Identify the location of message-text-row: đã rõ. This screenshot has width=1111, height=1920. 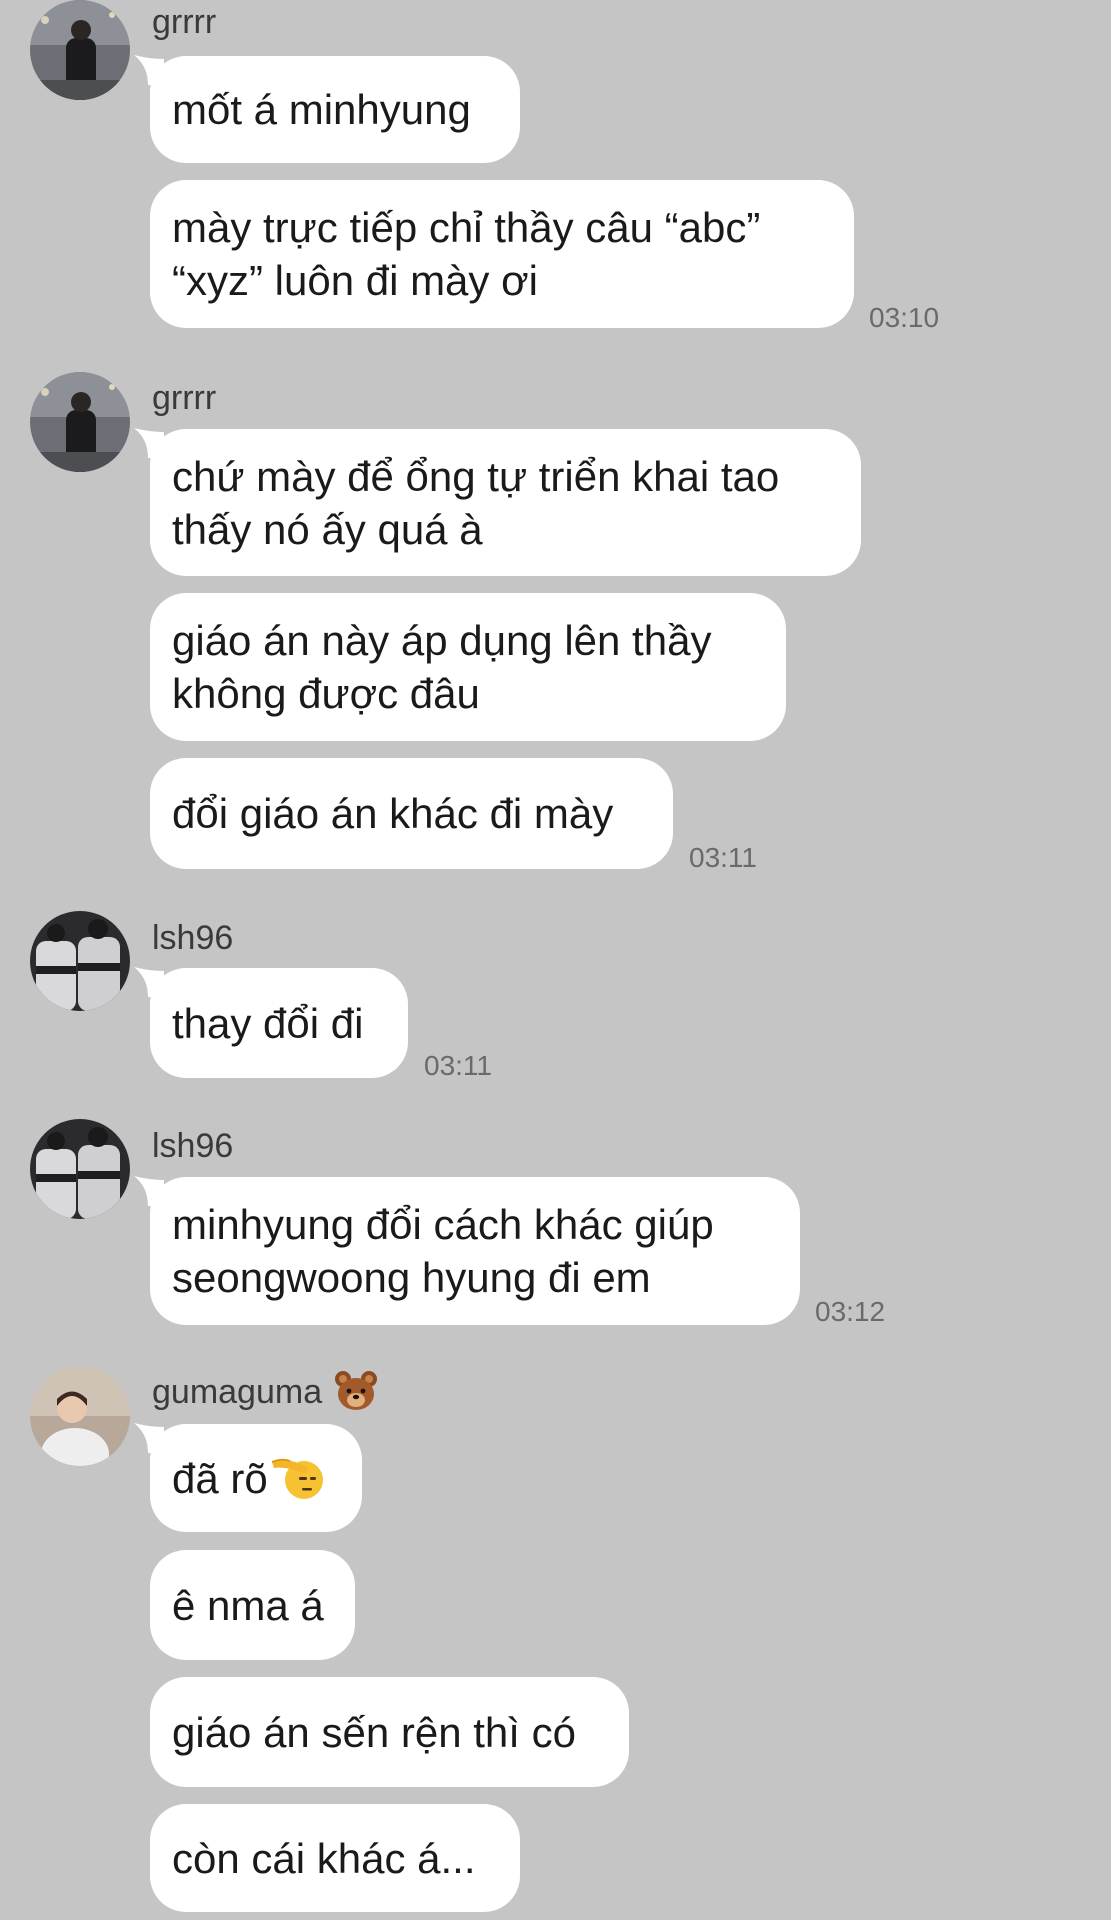
(256, 1478).